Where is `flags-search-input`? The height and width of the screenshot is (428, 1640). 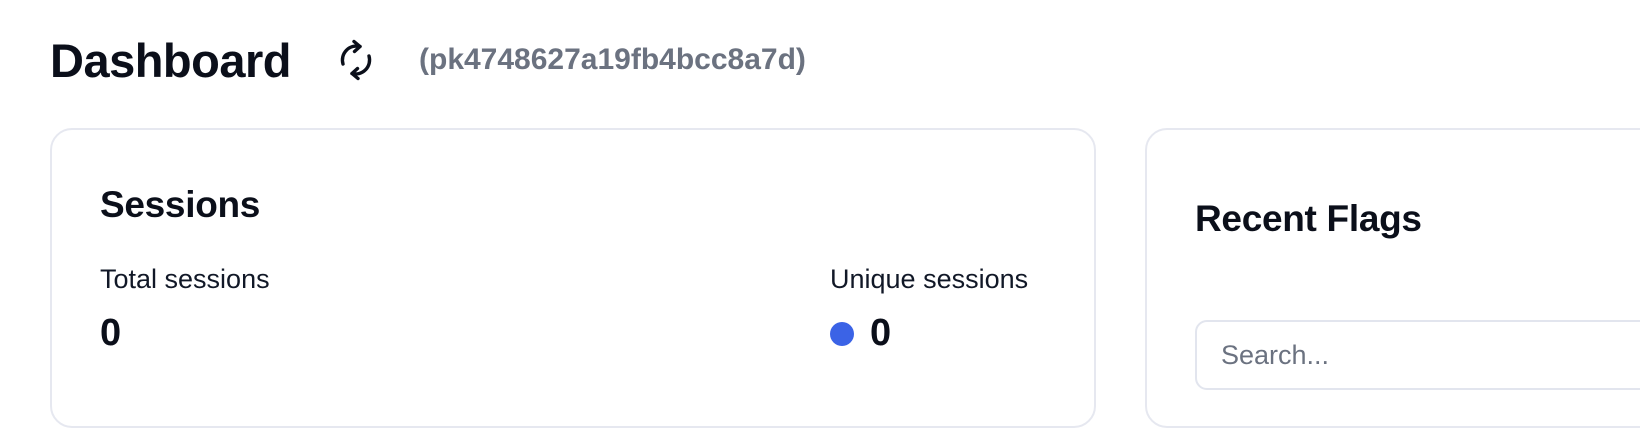
flags-search-input is located at coordinates (1417, 355).